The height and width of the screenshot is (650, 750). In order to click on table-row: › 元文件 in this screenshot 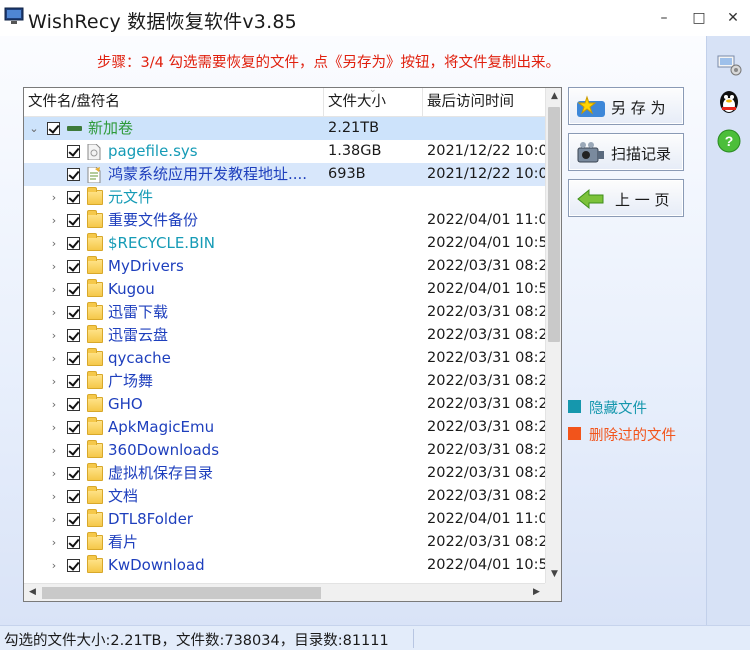, I will do `click(284, 197)`.